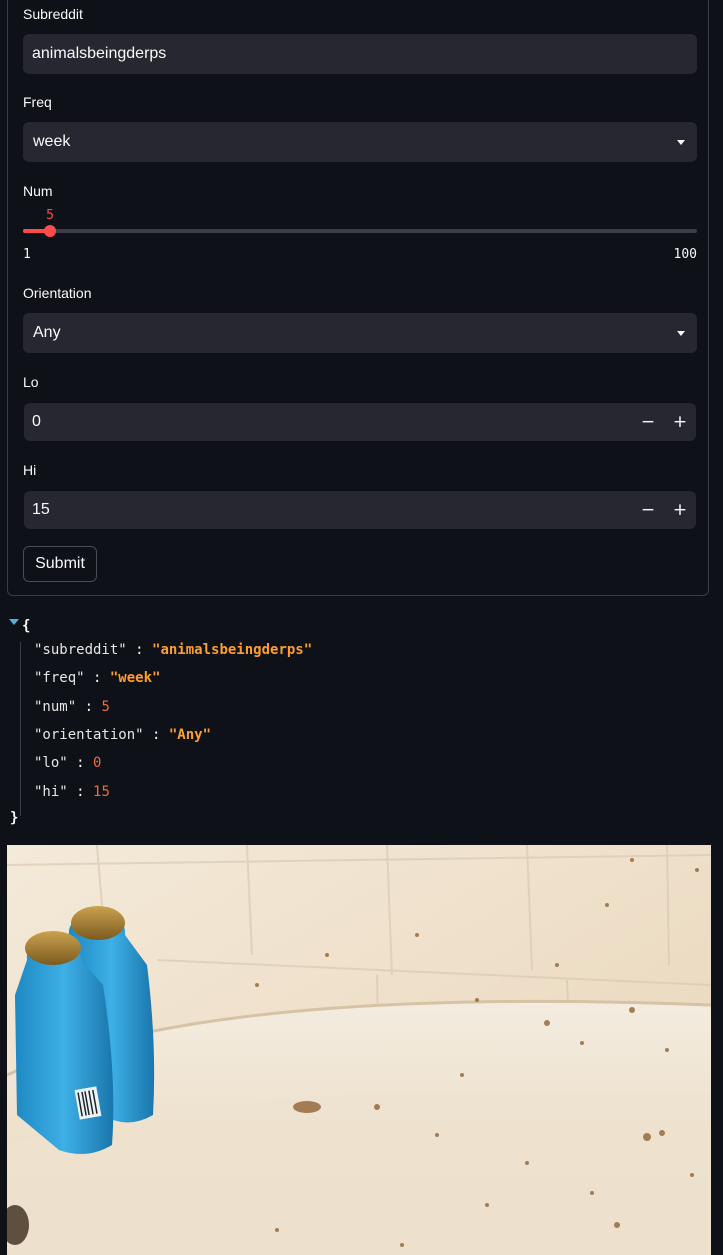  I want to click on subreddit-label: Subreddit, so click(53, 14).